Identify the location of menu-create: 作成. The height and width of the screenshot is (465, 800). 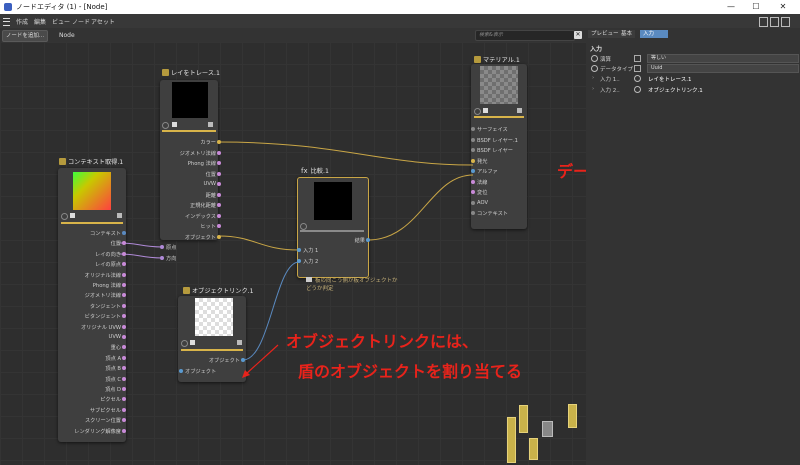
(22, 21).